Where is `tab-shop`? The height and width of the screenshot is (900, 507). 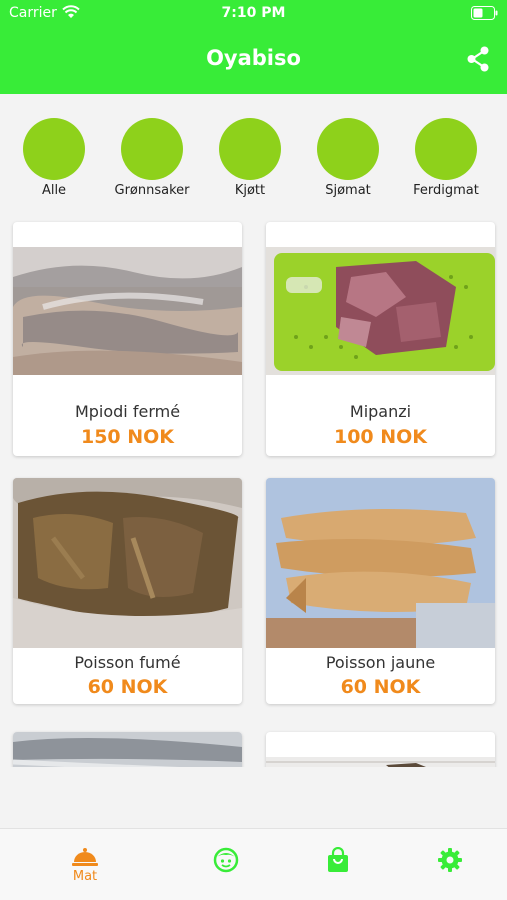
tab-shop is located at coordinates (338, 860).